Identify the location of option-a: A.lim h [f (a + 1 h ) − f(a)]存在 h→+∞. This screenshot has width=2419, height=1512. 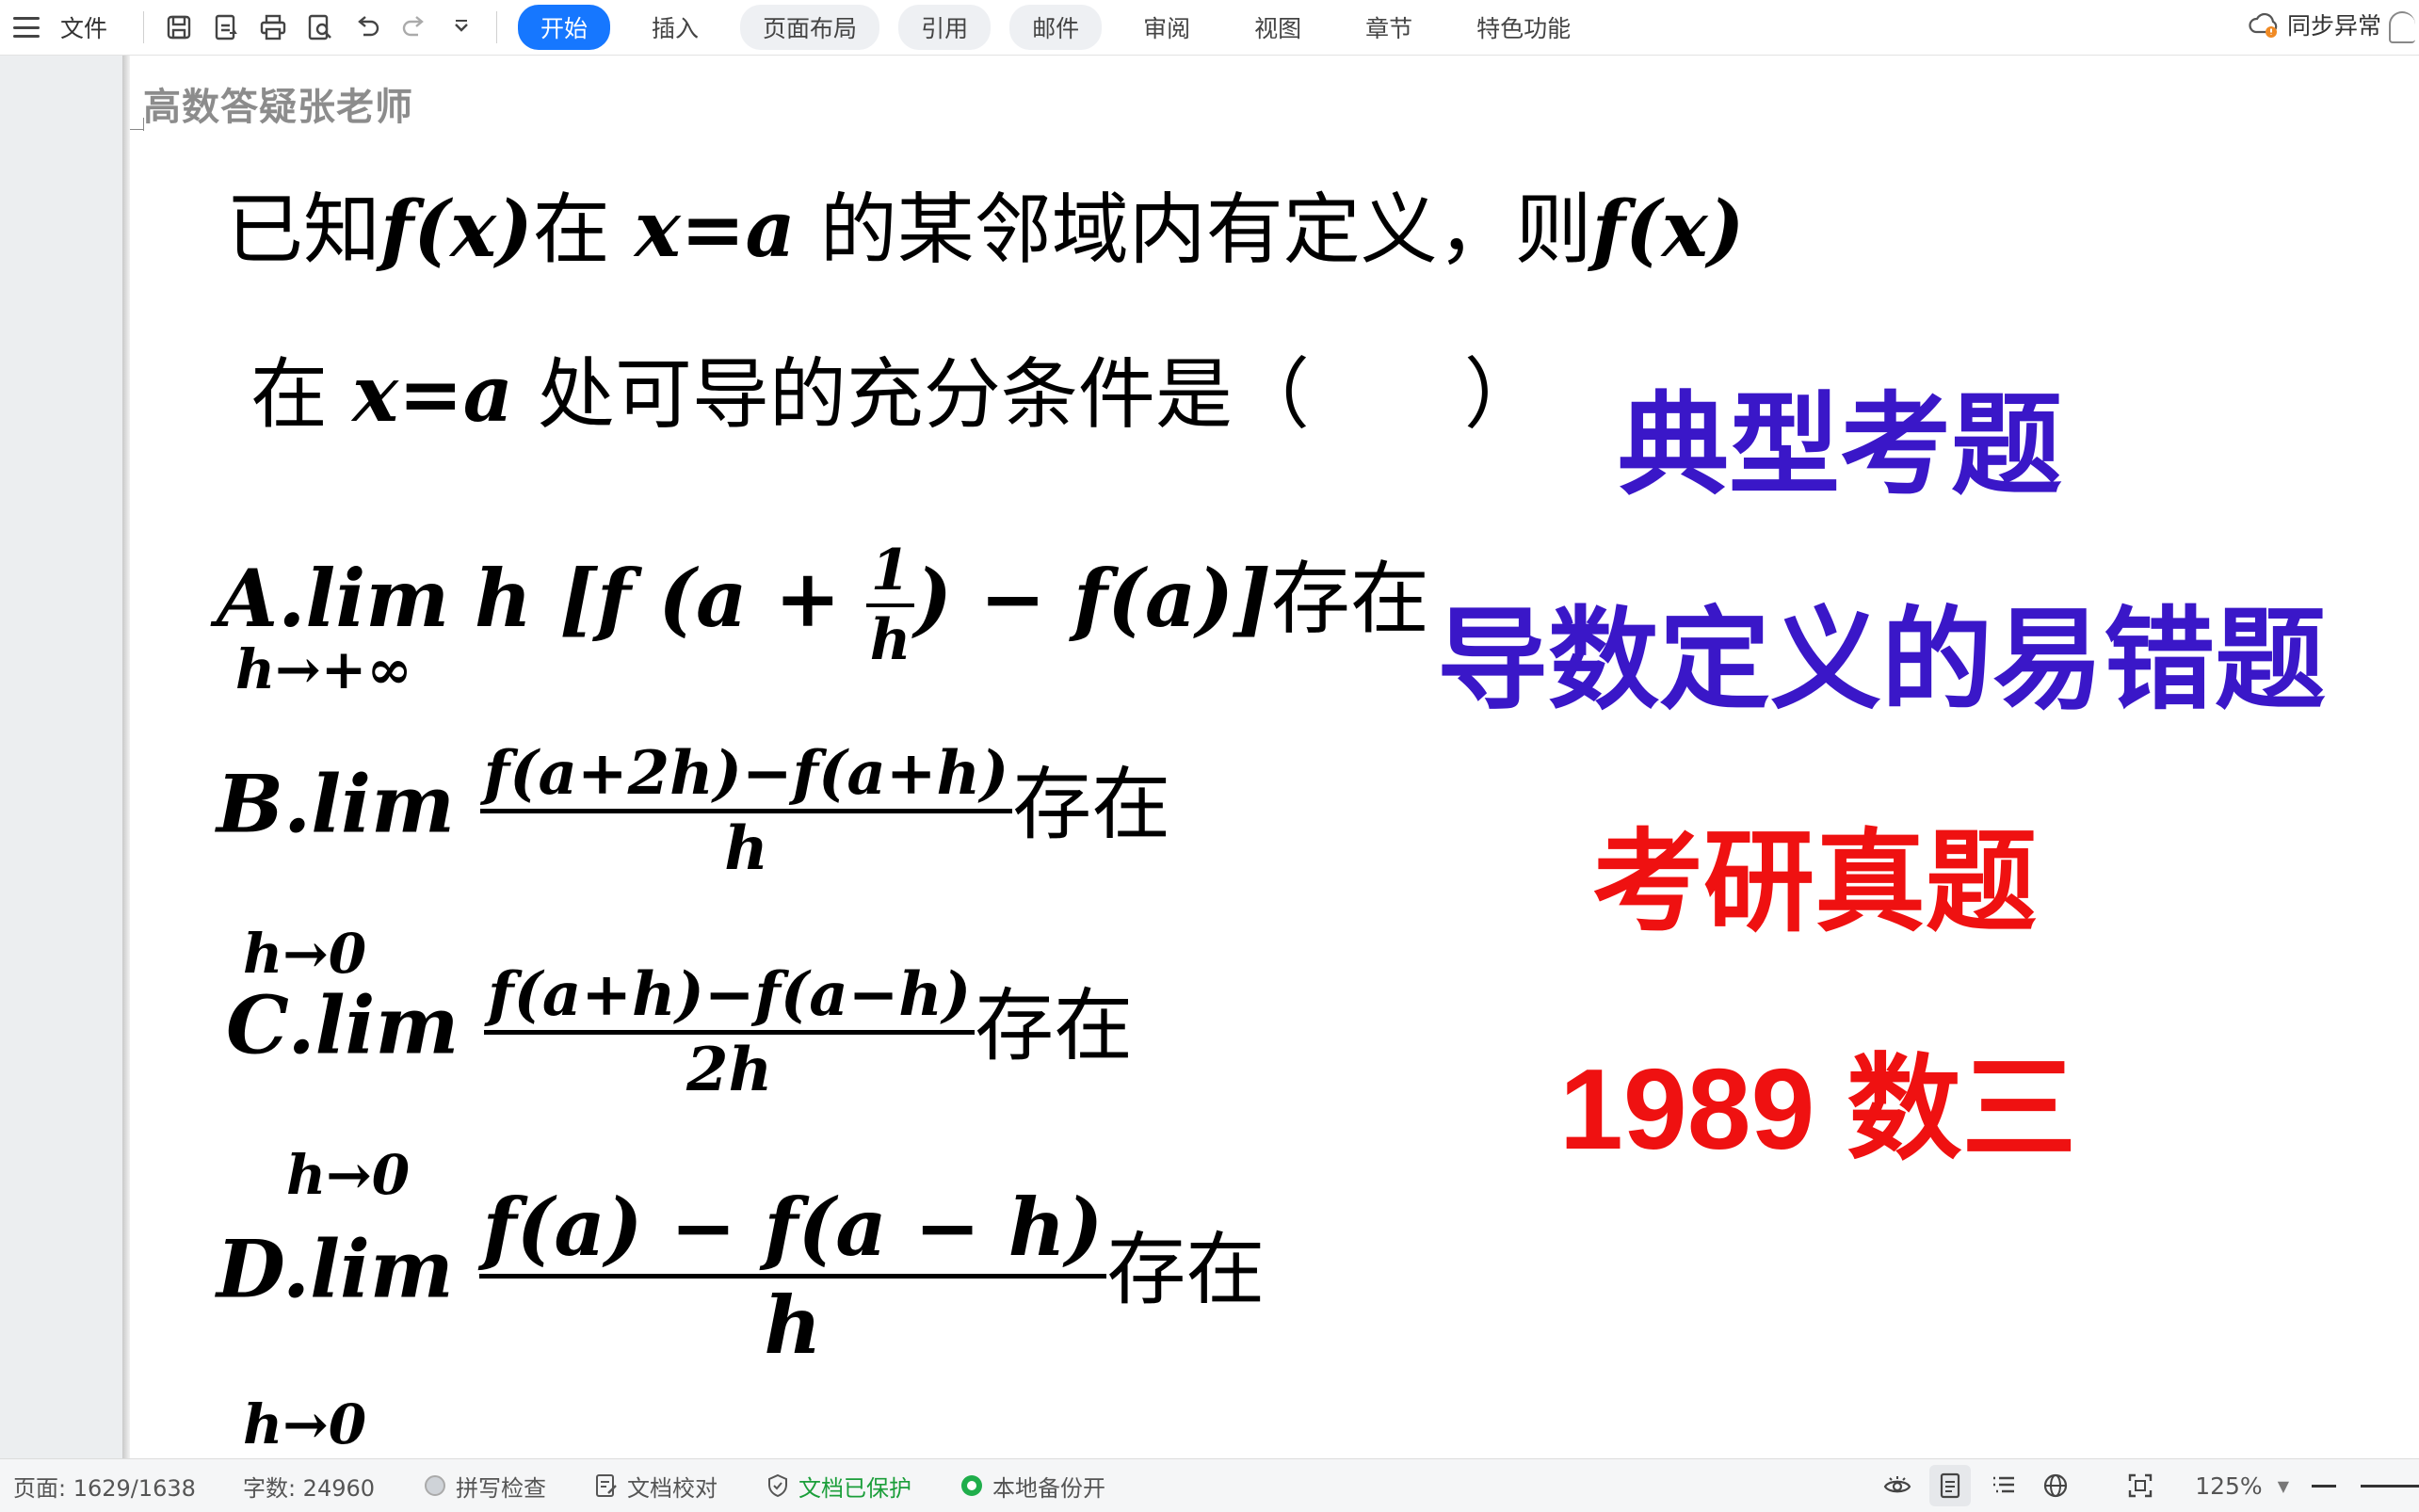
(823, 618).